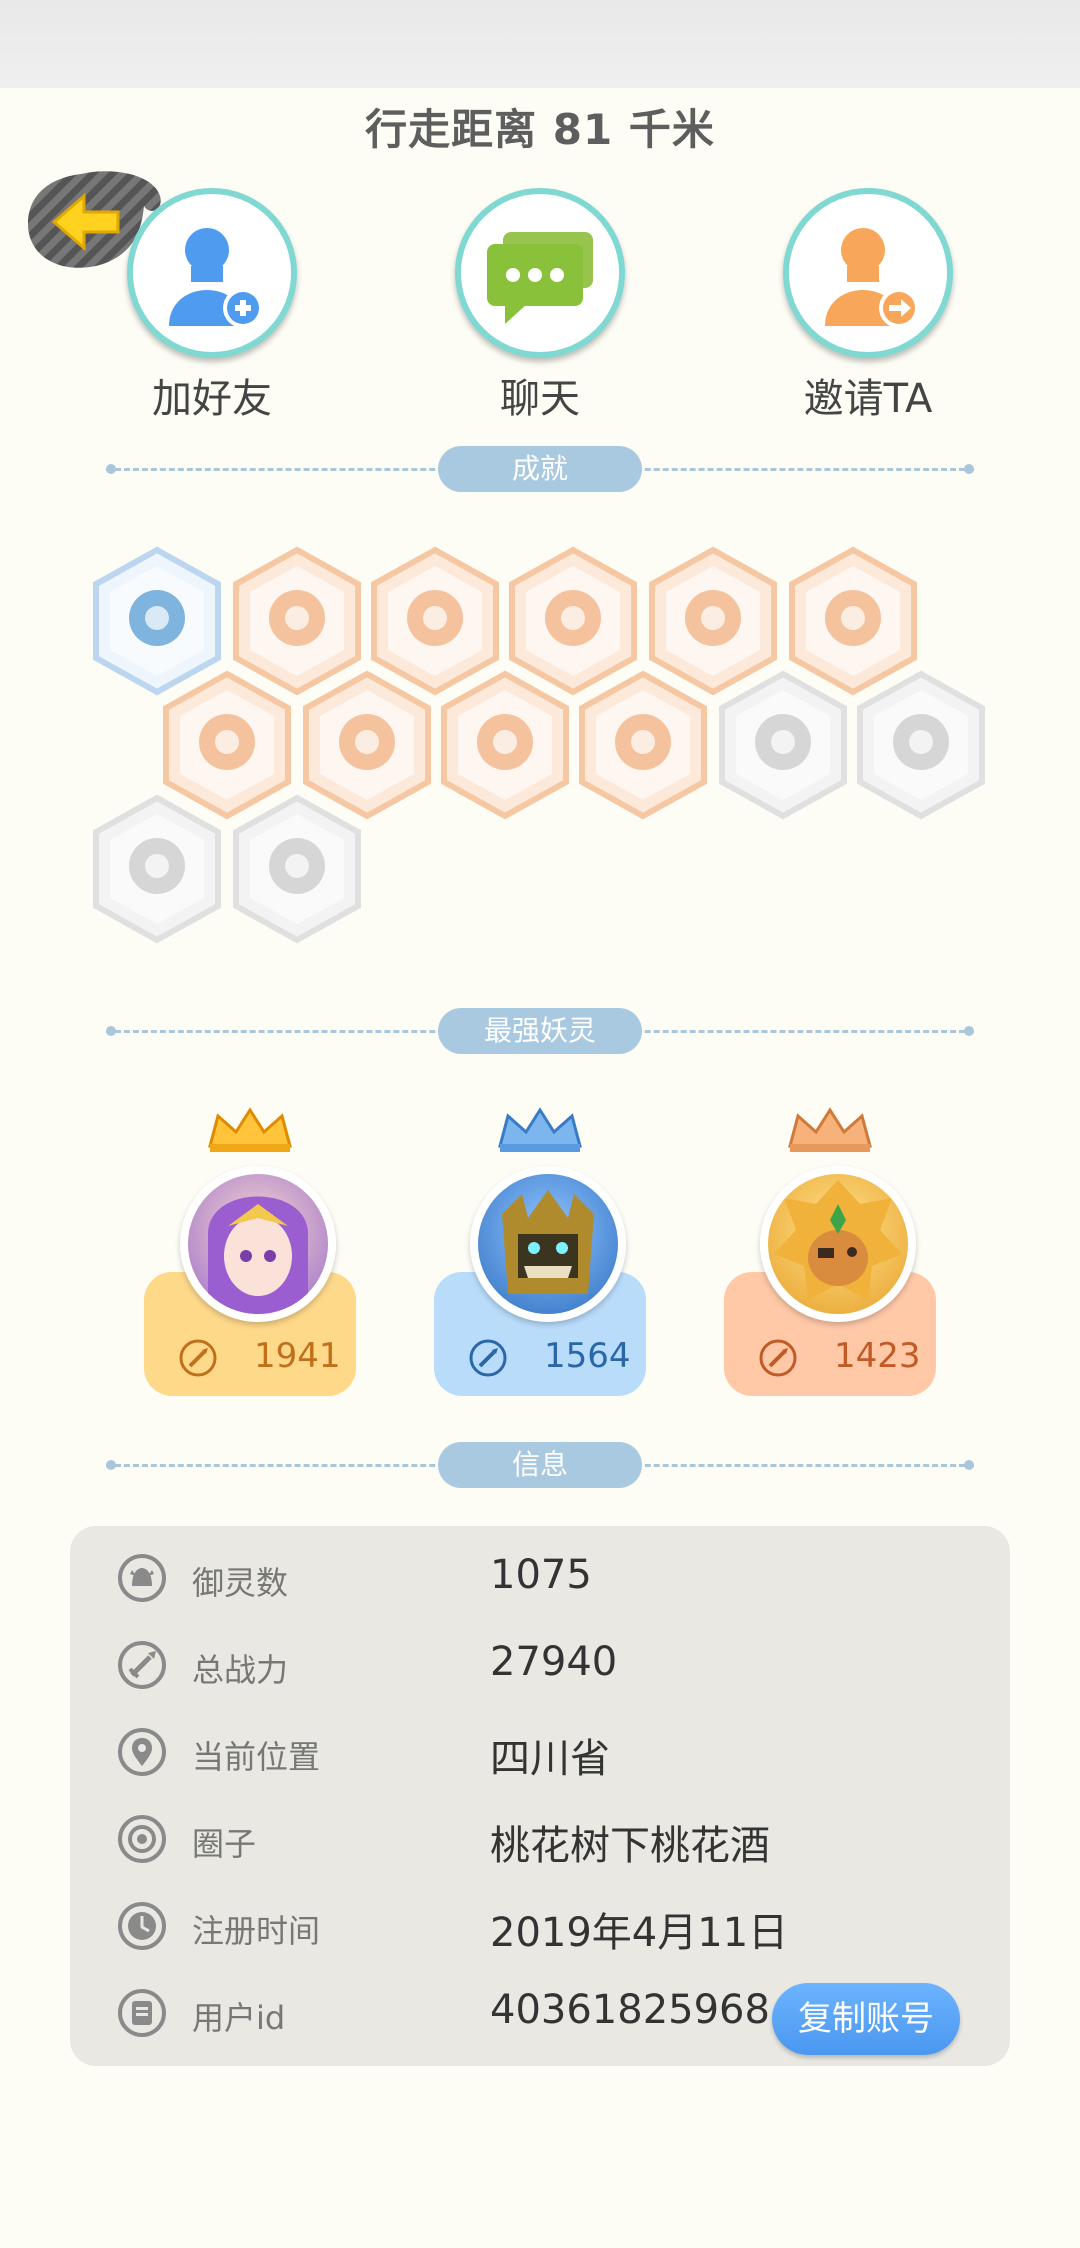 This screenshot has width=1080, height=2248. What do you see at coordinates (877, 1356) in the screenshot?
I see `spirit-power: 1423` at bounding box center [877, 1356].